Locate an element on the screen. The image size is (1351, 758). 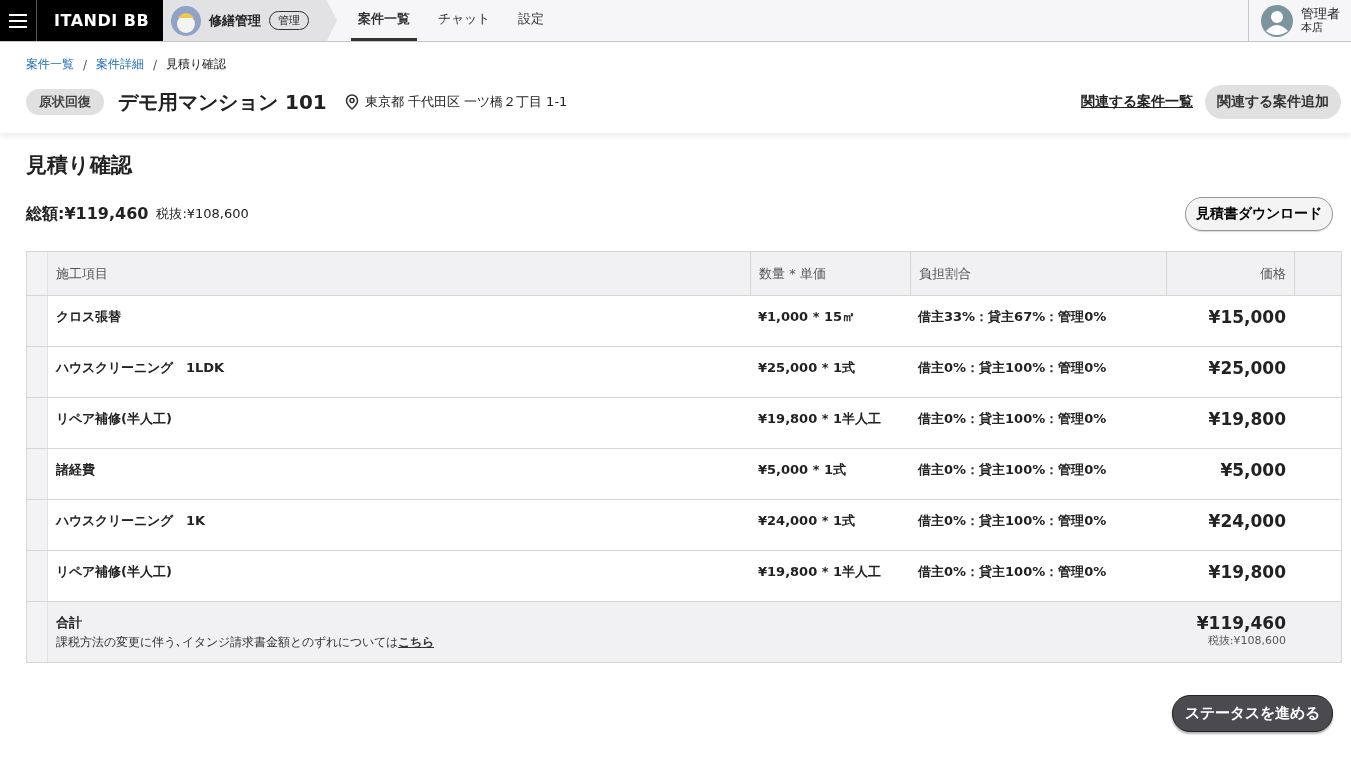
user-name: 管理者 is located at coordinates (1320, 14).